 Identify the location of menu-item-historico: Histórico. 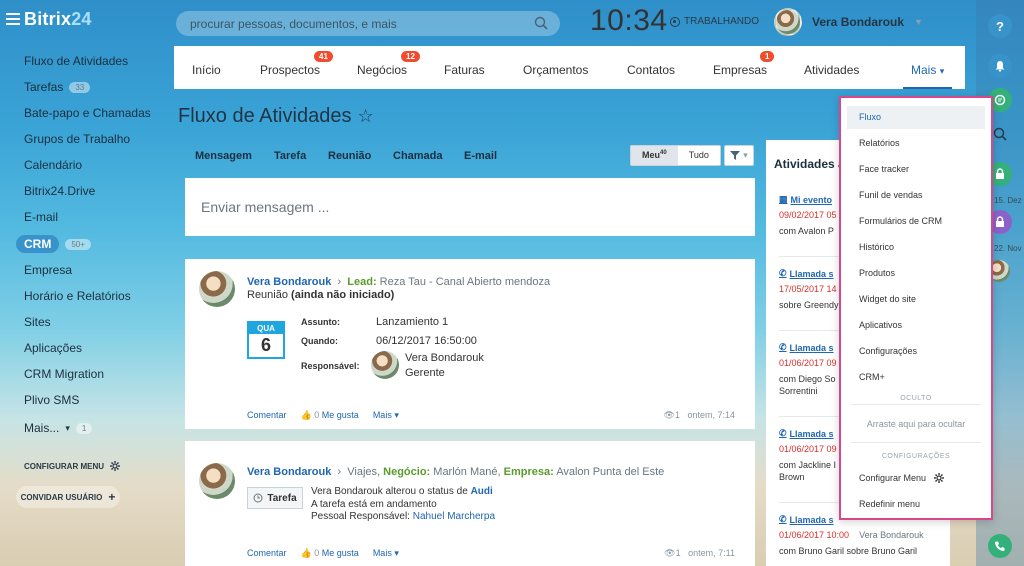
(876, 247).